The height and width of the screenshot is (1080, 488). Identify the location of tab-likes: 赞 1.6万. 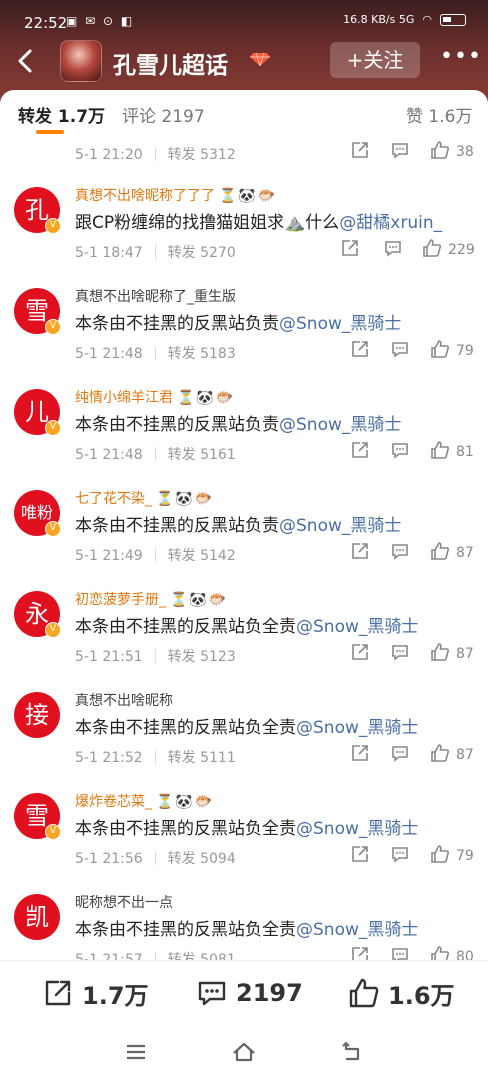
(439, 114).